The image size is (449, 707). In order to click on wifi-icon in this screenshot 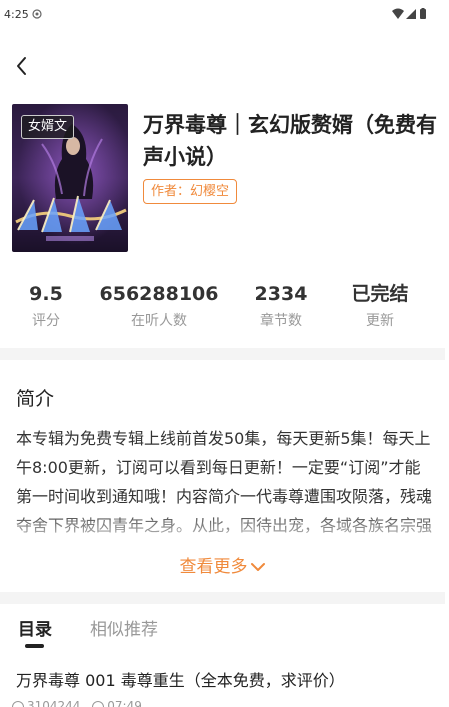, I will do `click(398, 13)`.